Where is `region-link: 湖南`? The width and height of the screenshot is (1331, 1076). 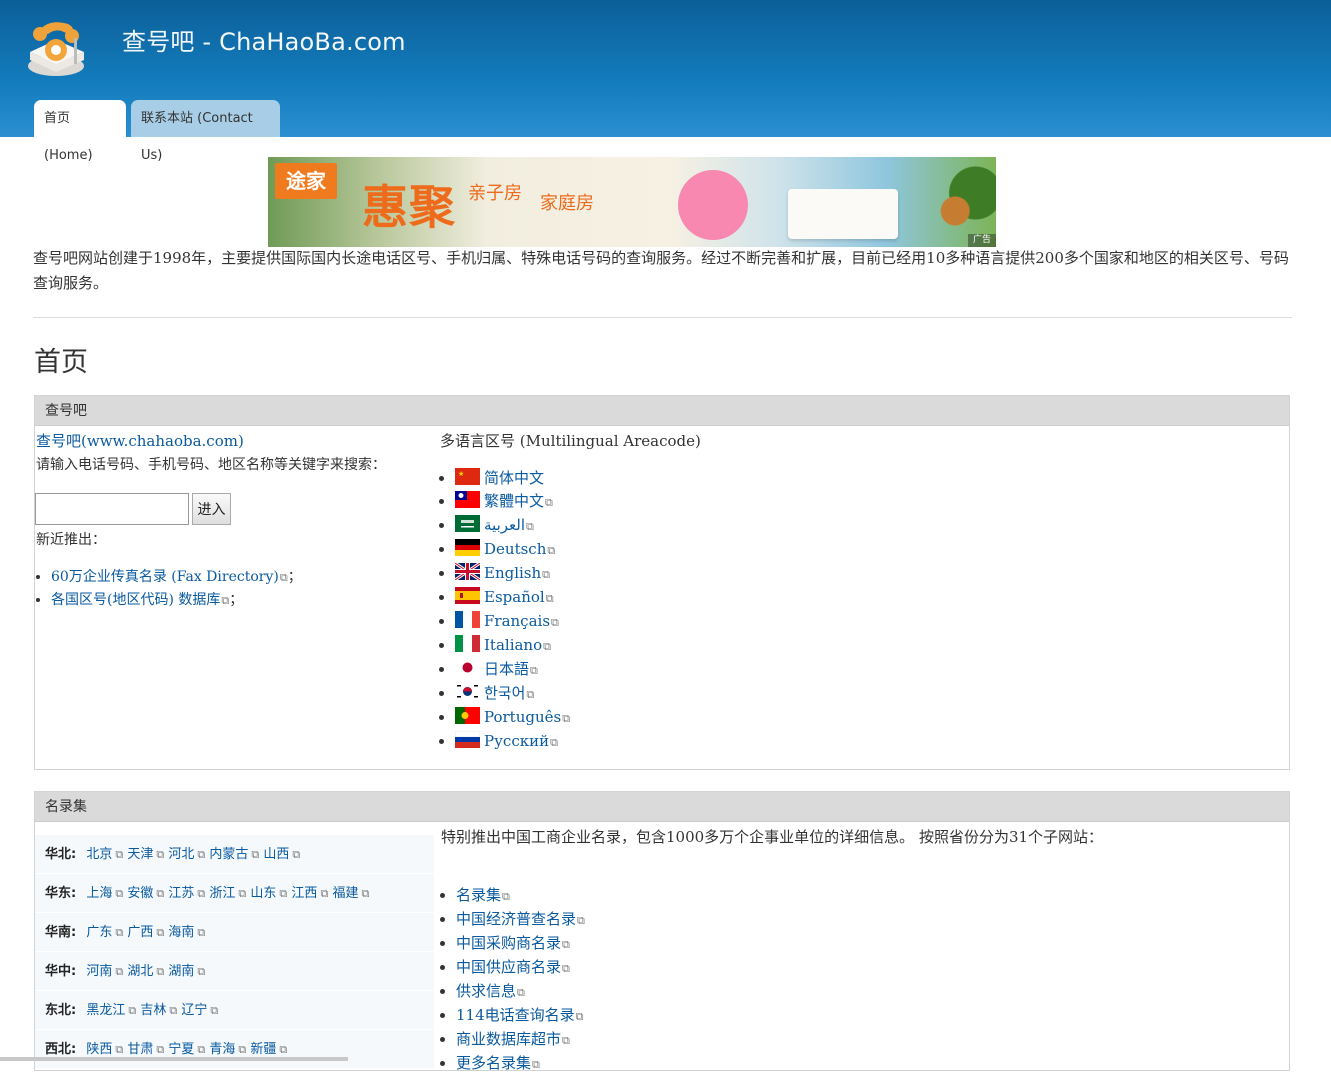
region-link: 湖南 is located at coordinates (181, 971).